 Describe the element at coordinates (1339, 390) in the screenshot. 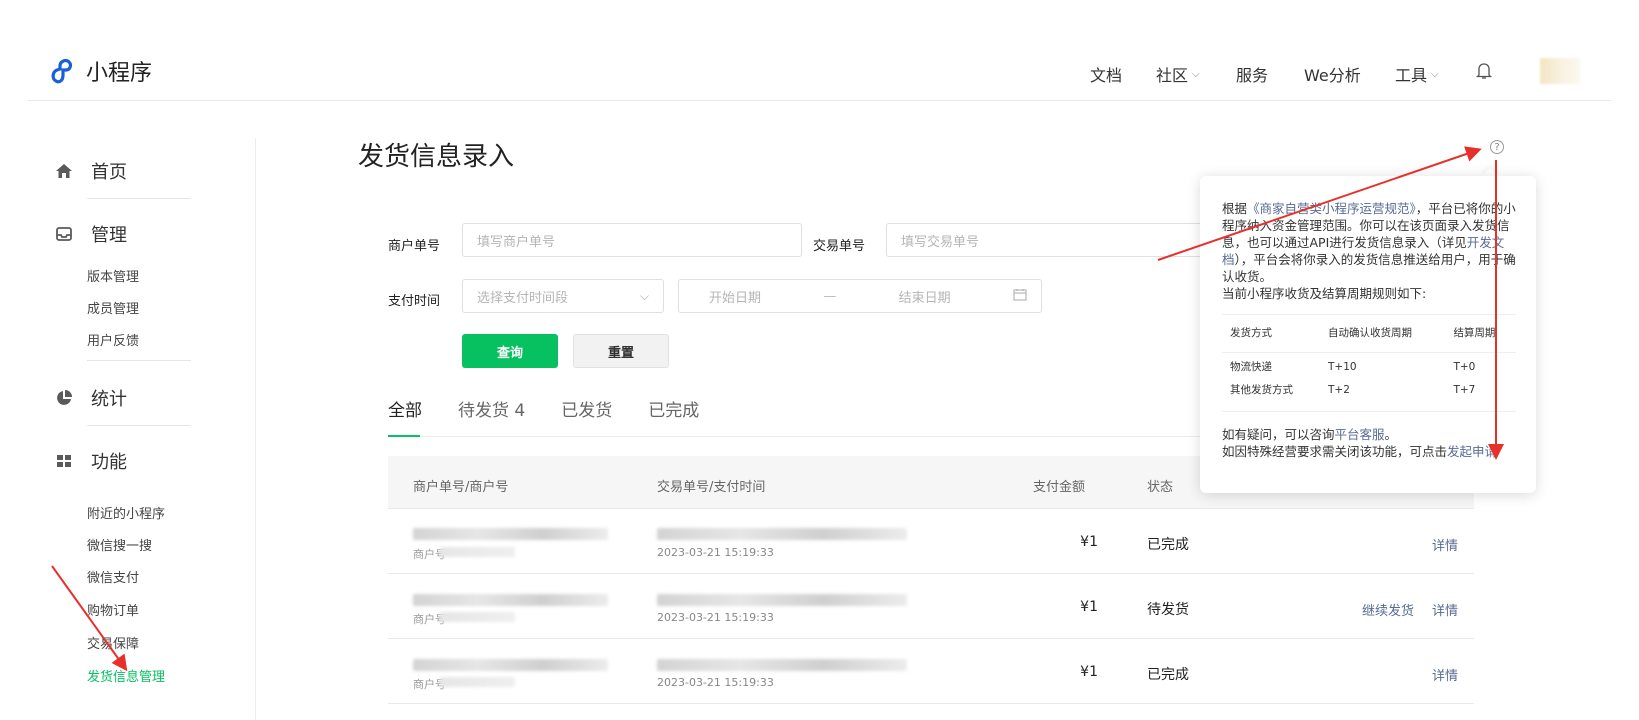

I see `rules-cell: T+2` at that location.